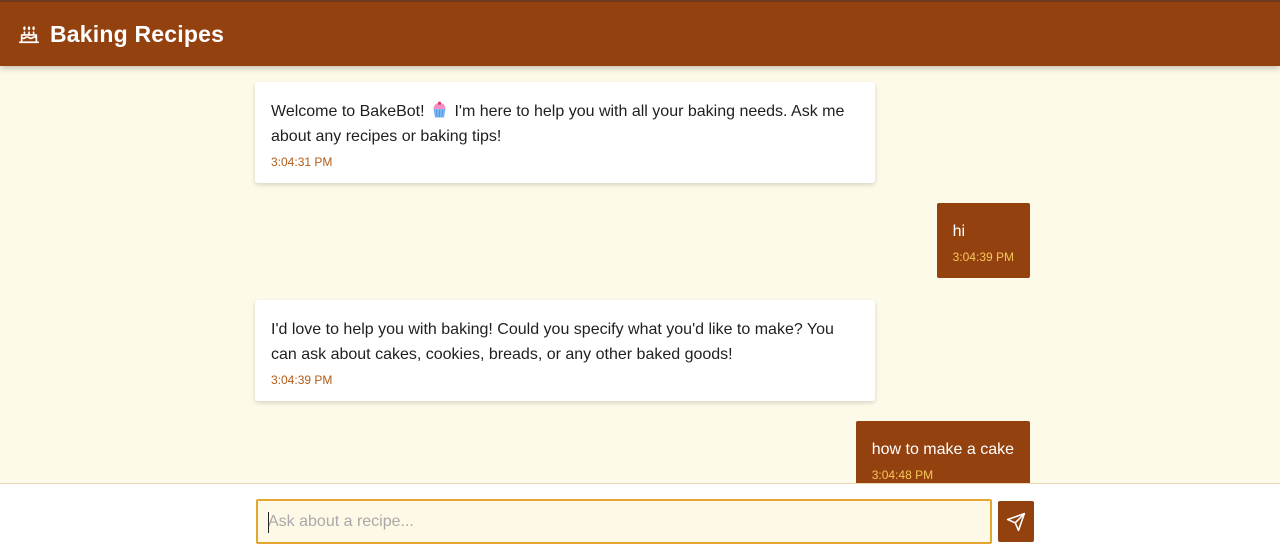 The width and height of the screenshot is (1280, 551). Describe the element at coordinates (640, 33) in the screenshot. I see `app-header: Baking Recipes` at that location.